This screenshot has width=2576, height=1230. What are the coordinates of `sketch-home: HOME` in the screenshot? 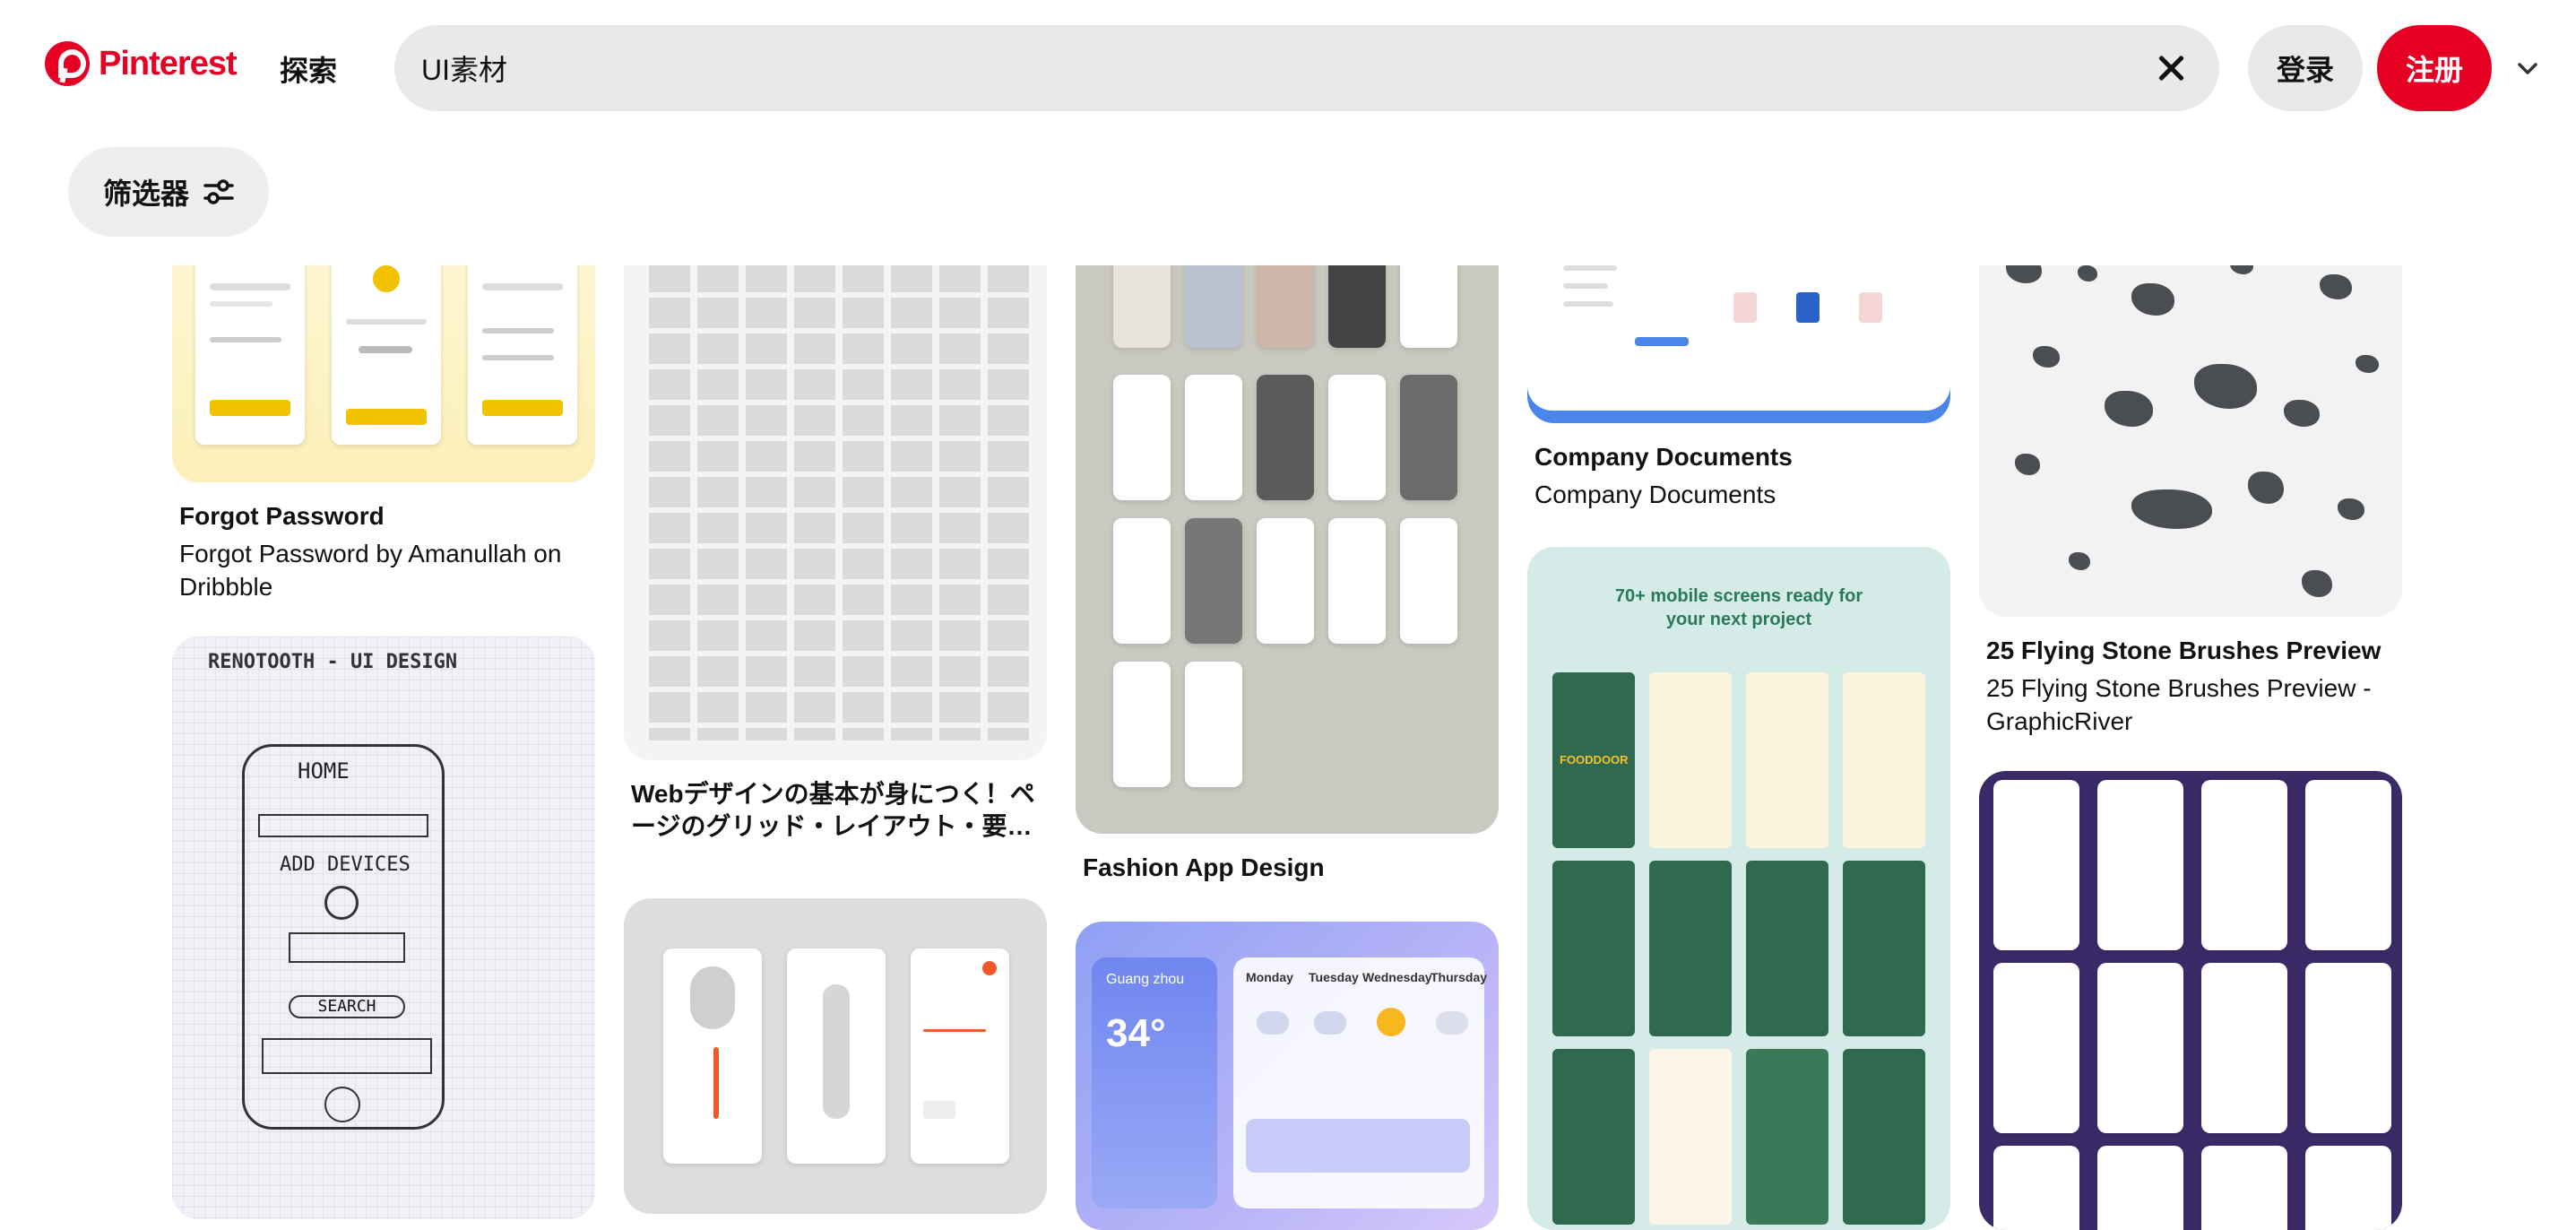 It's located at (324, 771).